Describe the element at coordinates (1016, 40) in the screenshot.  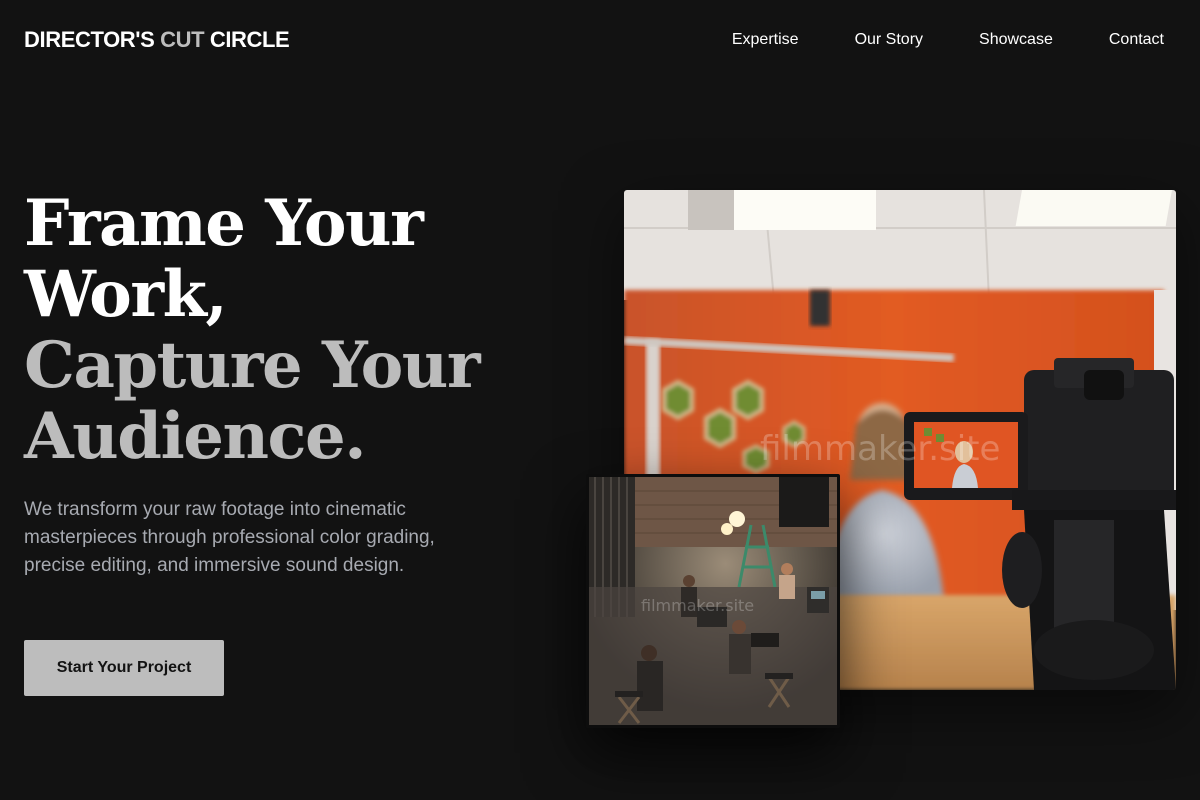
I see `nav-link-showcase: Showcase` at that location.